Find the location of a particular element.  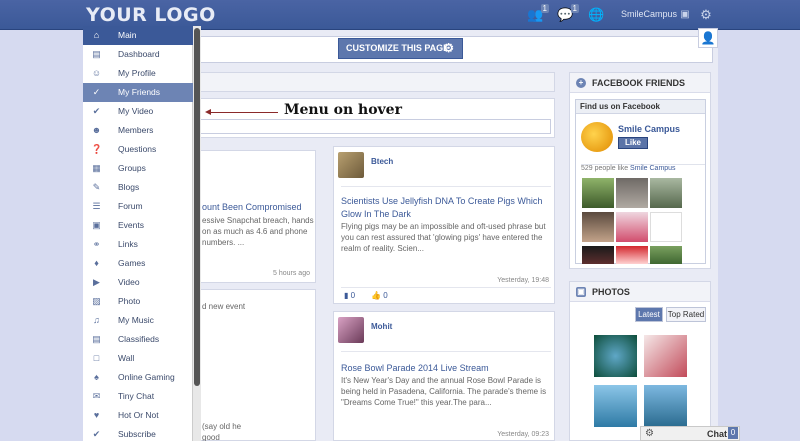

messages-icon: 💬 1 is located at coordinates (568, 13).